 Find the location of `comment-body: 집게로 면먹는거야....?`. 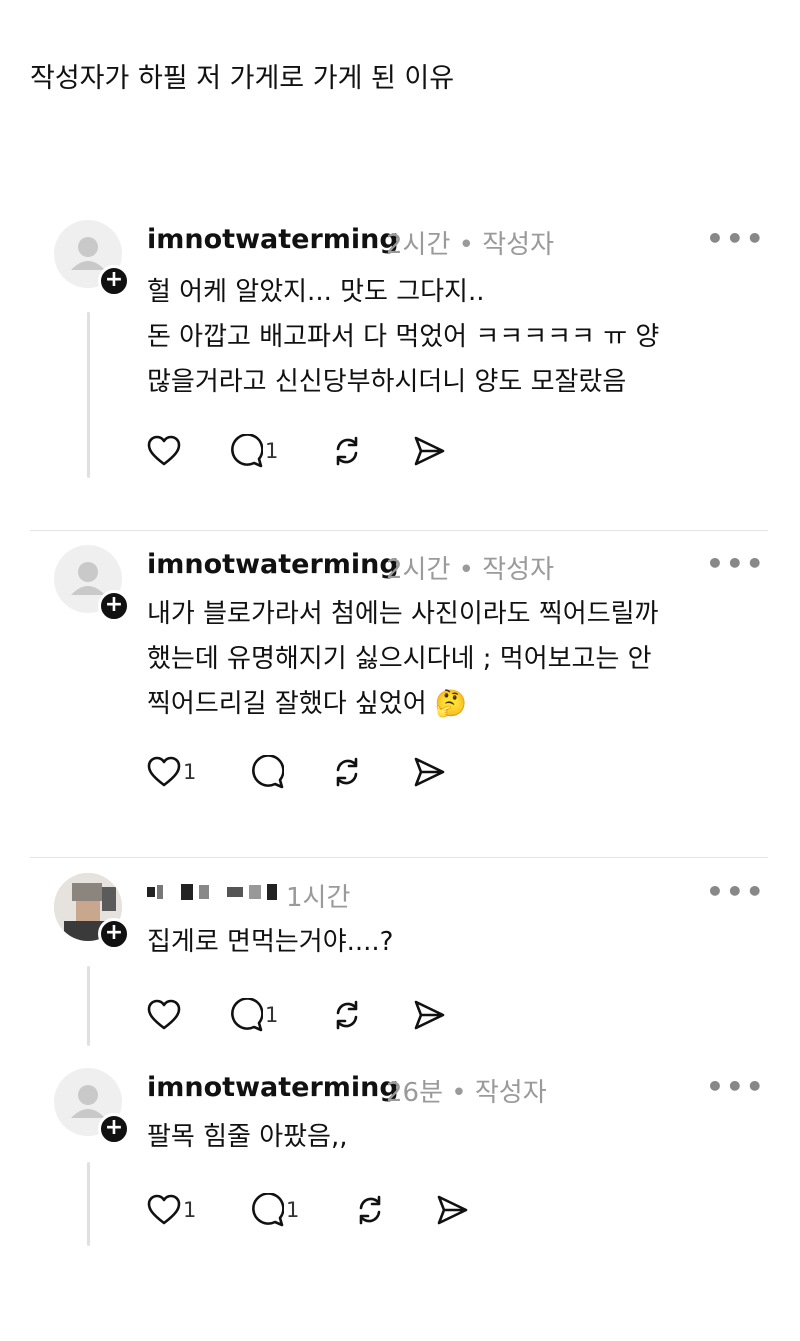

comment-body: 집게로 면먹는거야....? is located at coordinates (270, 942).